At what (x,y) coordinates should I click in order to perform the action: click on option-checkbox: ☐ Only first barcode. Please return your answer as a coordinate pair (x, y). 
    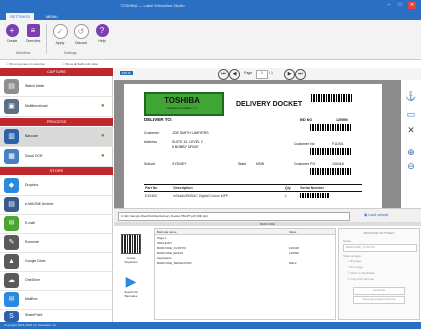
    Looking at the image, I should click on (360, 279).